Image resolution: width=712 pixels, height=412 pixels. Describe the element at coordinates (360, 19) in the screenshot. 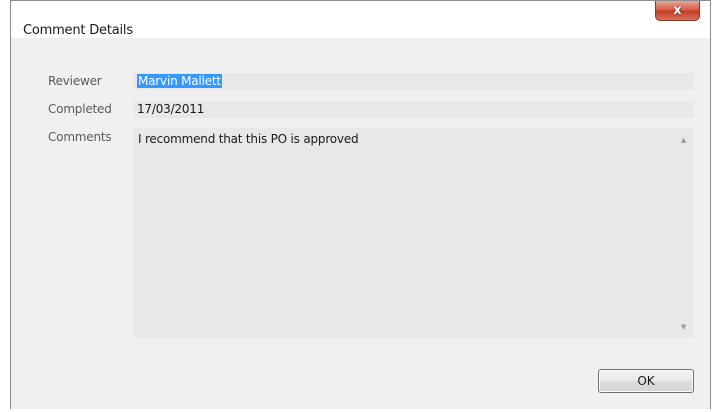

I see `title-bar: Comment Details x` at that location.